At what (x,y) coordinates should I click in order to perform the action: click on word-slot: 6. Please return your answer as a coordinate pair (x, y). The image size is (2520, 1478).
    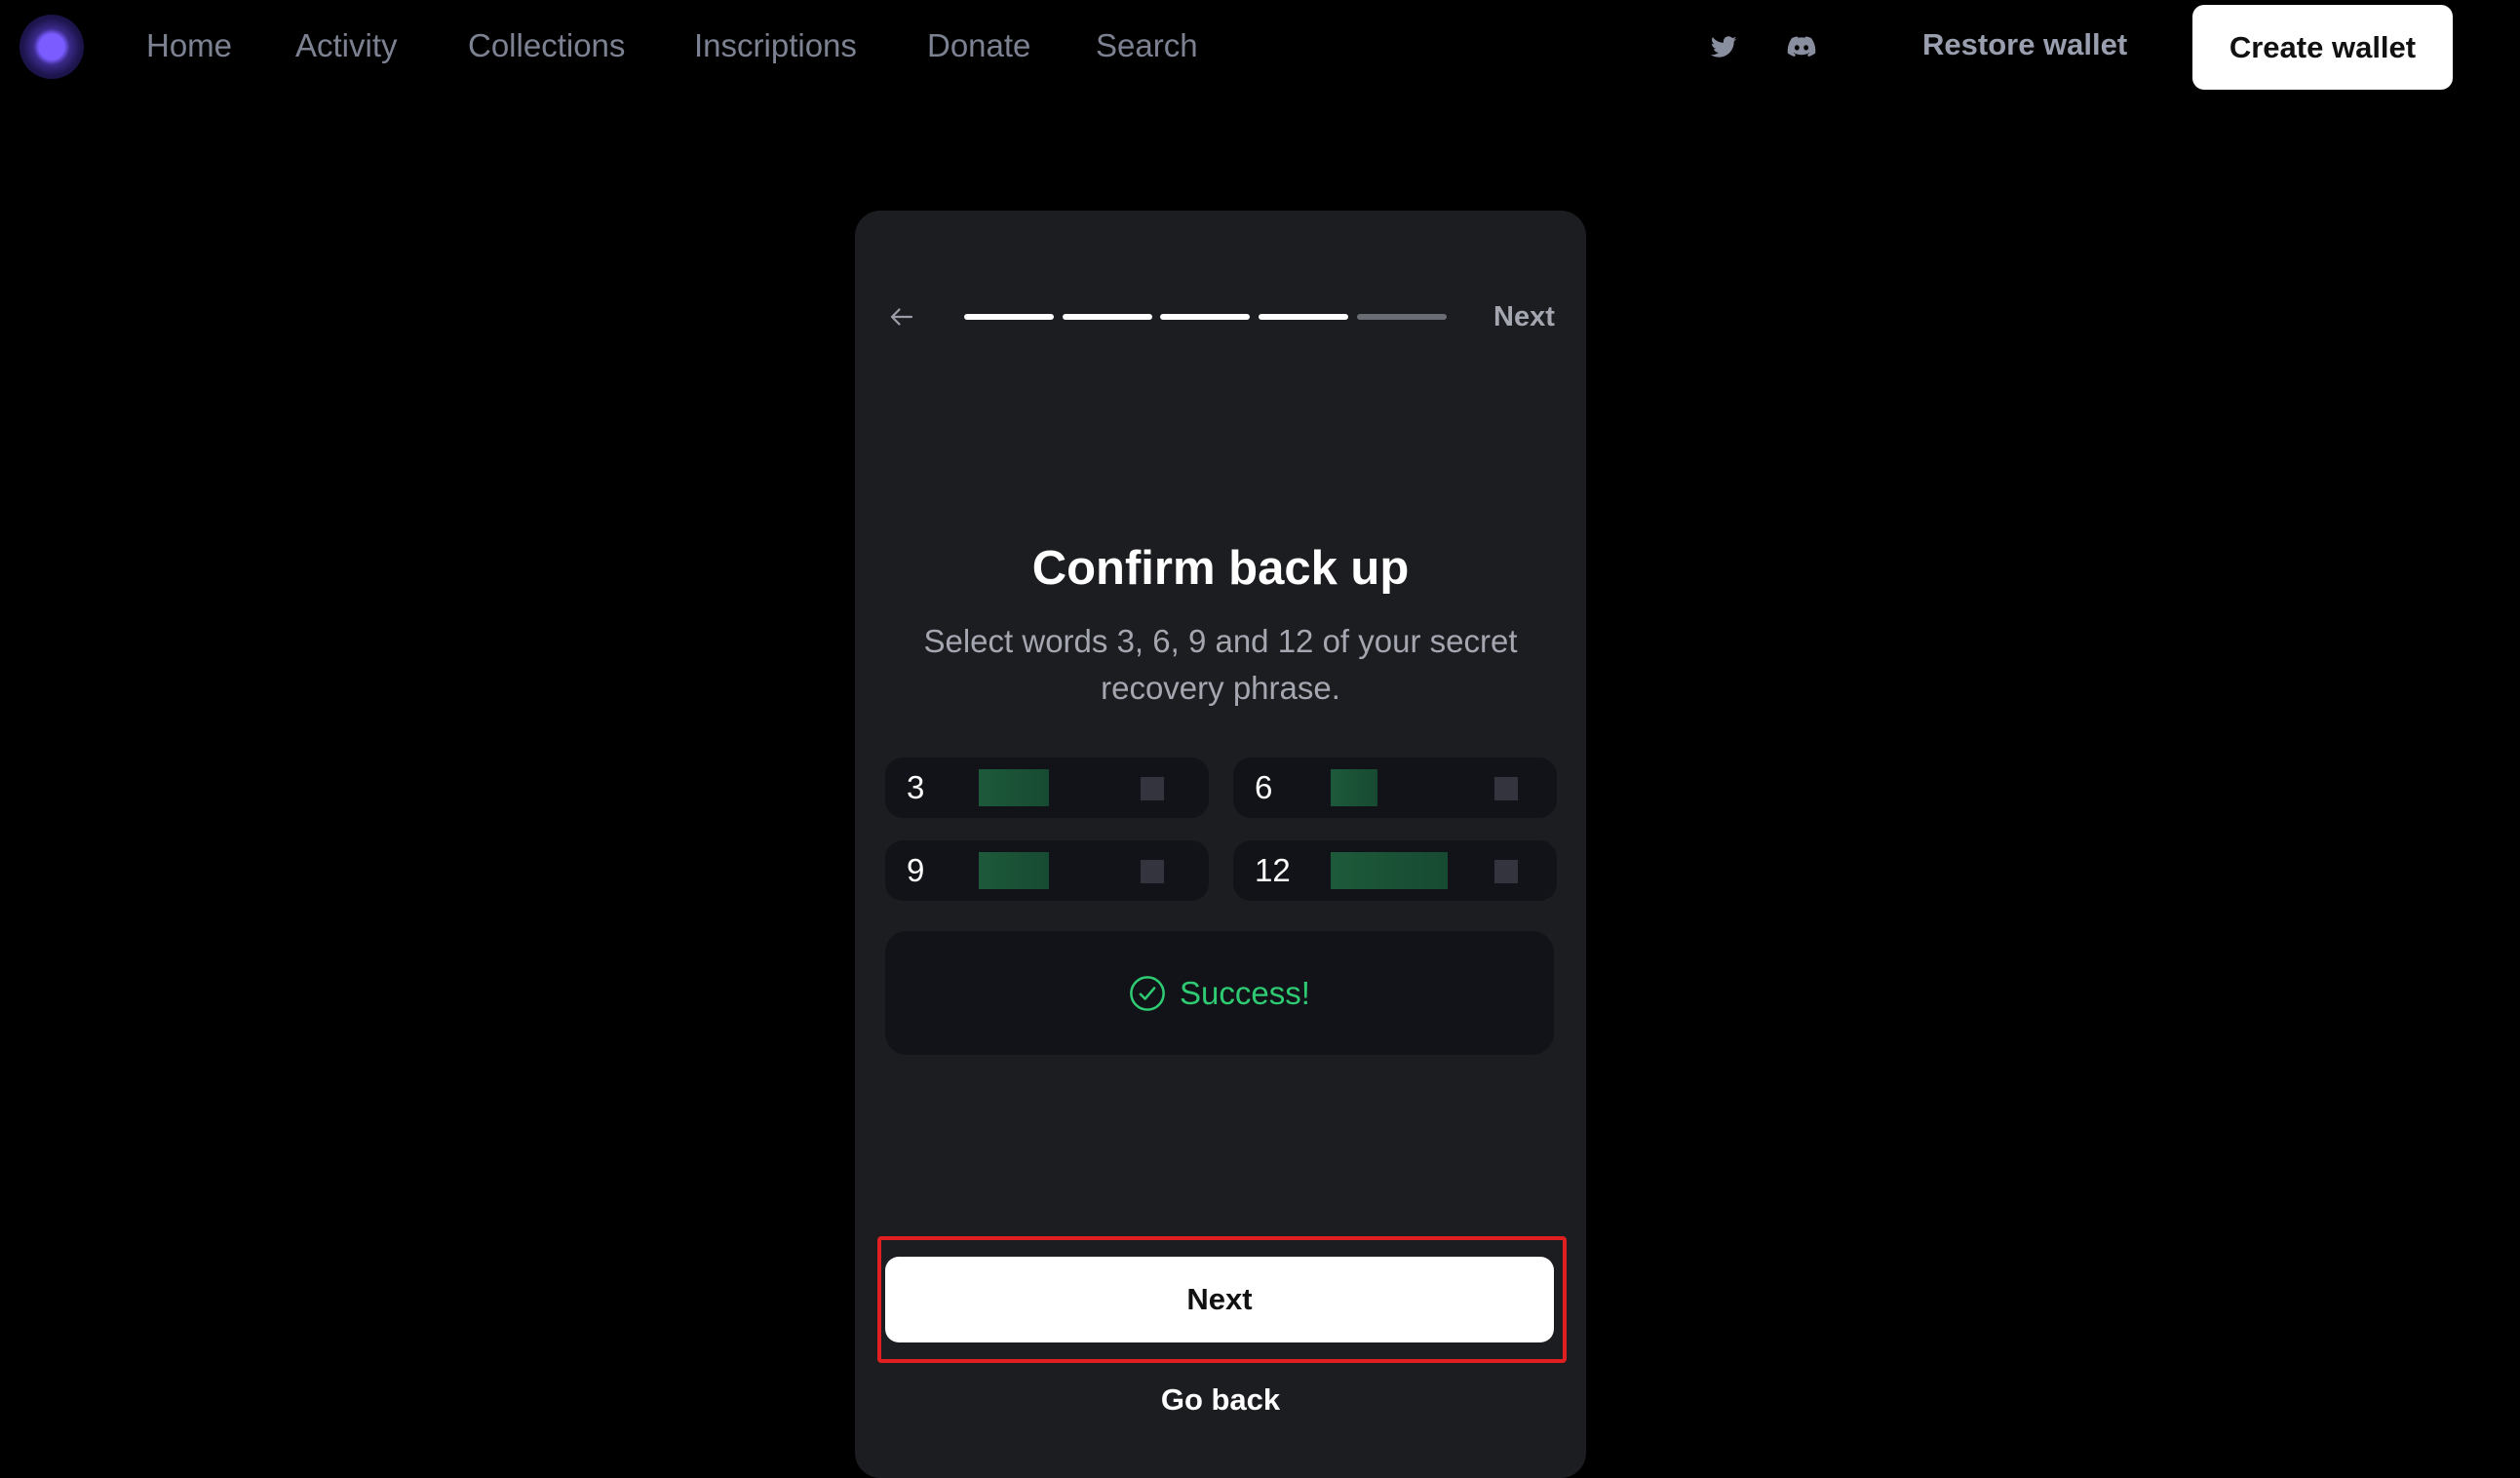
    Looking at the image, I should click on (1395, 788).